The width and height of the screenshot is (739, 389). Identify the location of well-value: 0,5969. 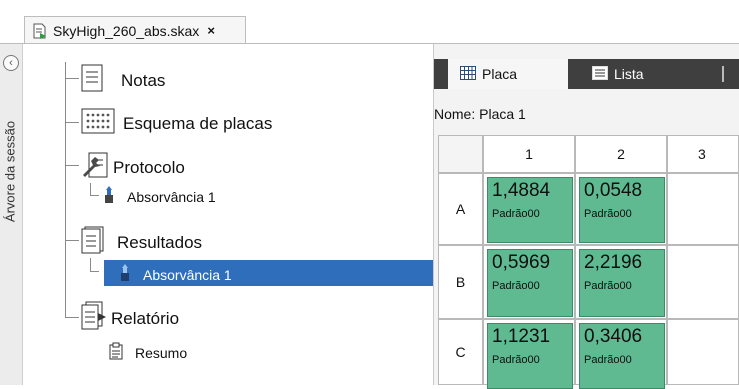
(521, 262).